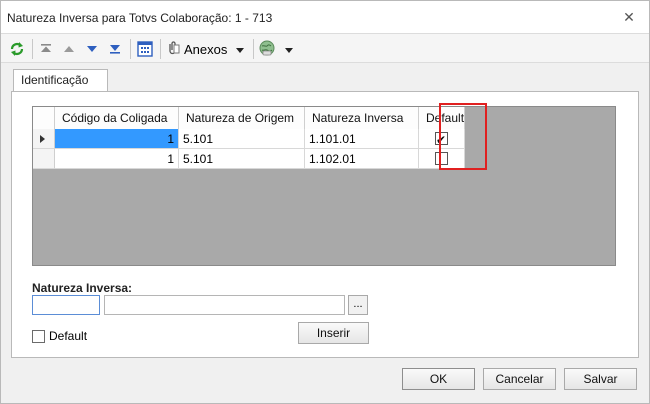  I want to click on close-icon: ✕, so click(629, 17).